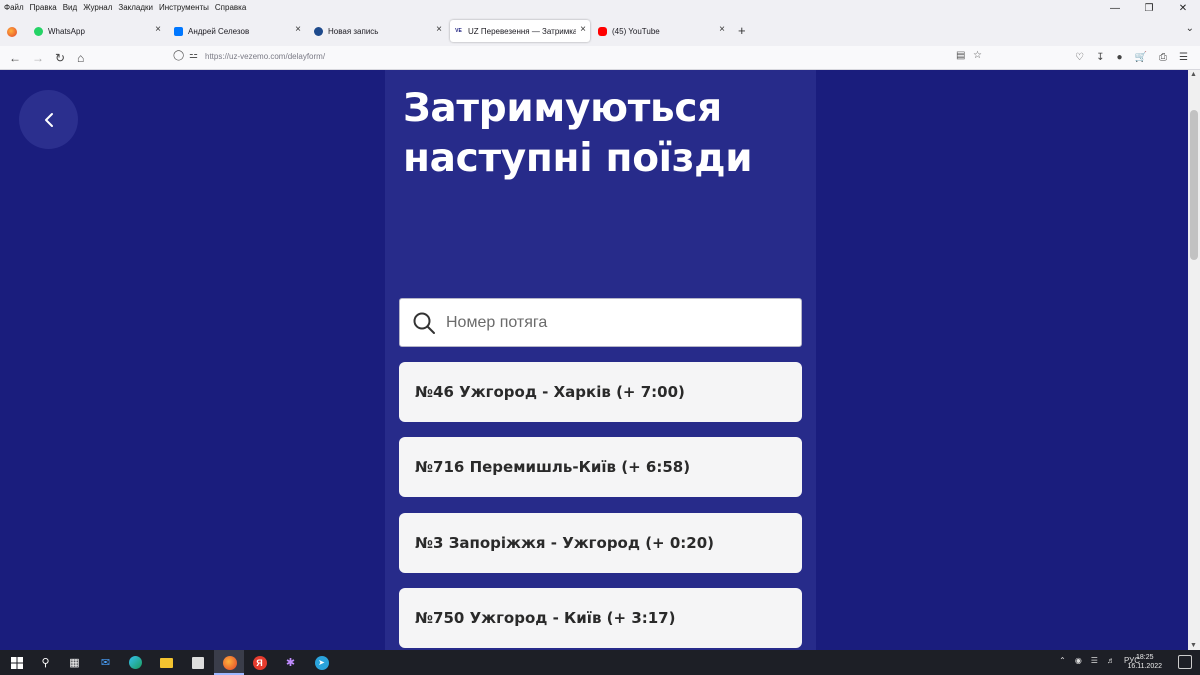  I want to click on blog-icon, so click(318, 31).